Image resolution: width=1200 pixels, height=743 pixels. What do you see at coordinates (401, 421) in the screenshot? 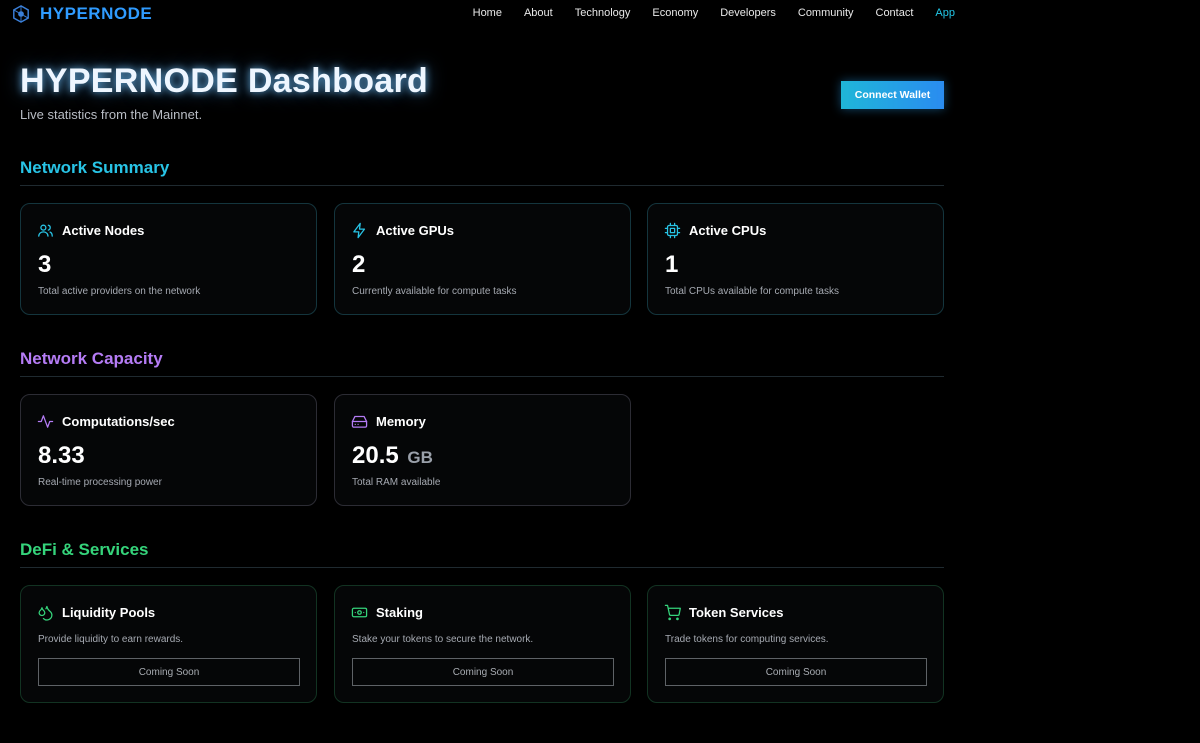
I see `card-label: Memory` at bounding box center [401, 421].